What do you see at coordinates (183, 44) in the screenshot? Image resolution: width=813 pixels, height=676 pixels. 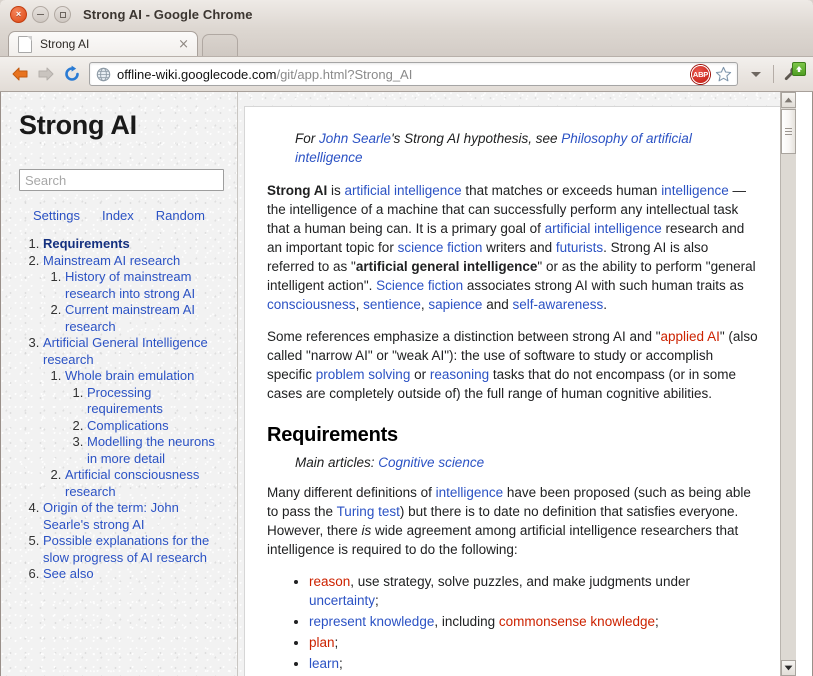 I see `close-icon: ×` at bounding box center [183, 44].